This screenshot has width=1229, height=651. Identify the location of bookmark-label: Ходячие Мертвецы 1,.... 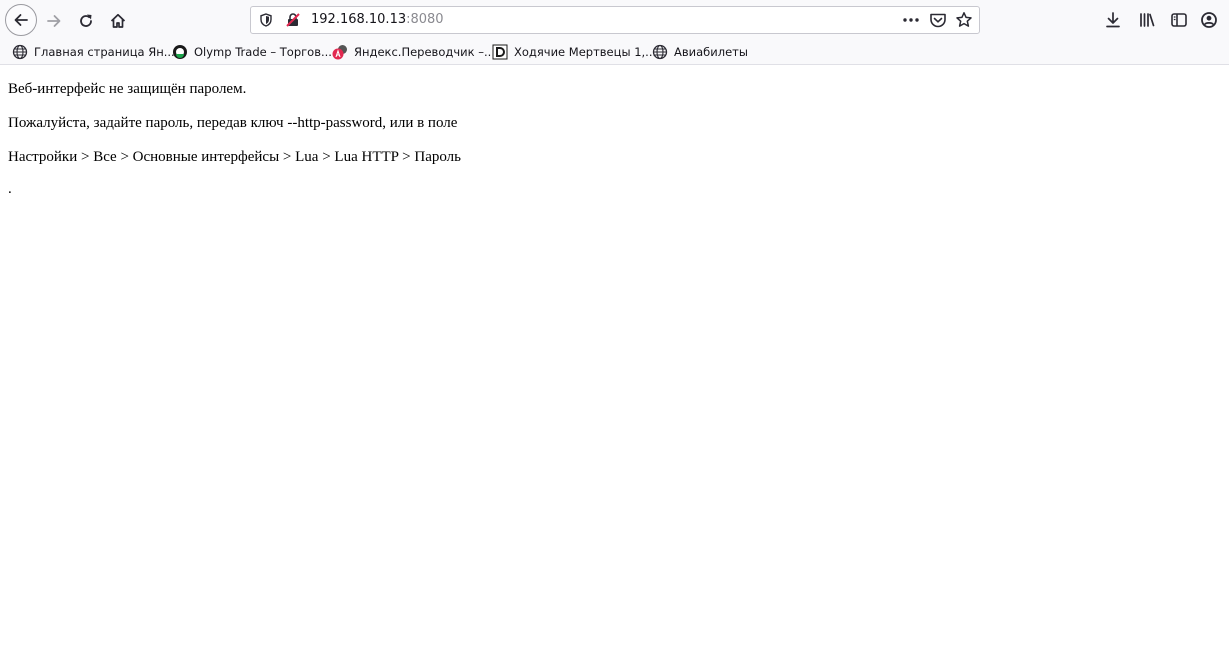
(585, 52).